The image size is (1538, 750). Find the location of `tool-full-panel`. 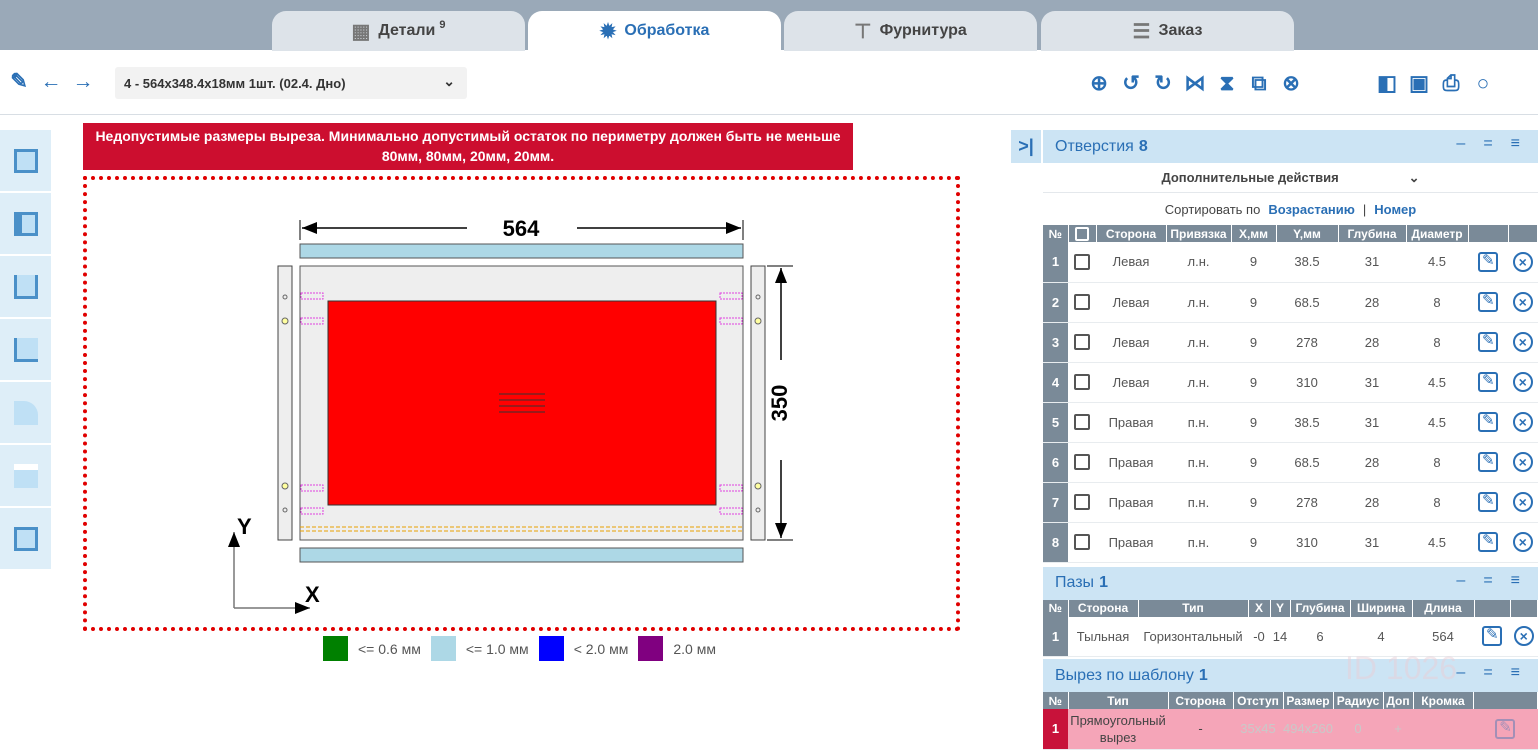

tool-full-panel is located at coordinates (25, 161).